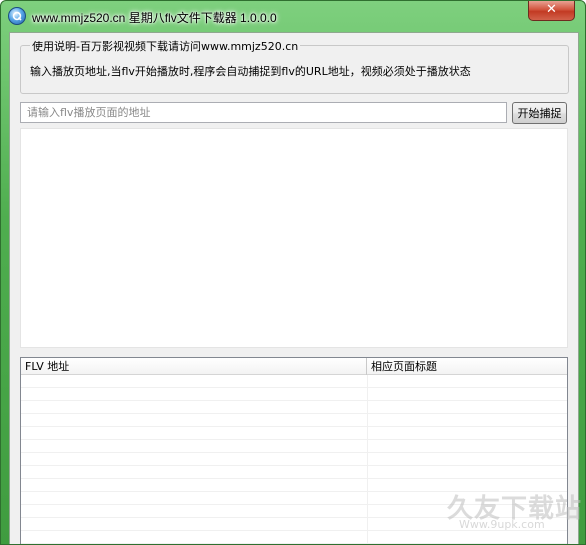 Image resolution: width=586 pixels, height=545 pixels. What do you see at coordinates (17, 16) in the screenshot?
I see `app-logo-icon` at bounding box center [17, 16].